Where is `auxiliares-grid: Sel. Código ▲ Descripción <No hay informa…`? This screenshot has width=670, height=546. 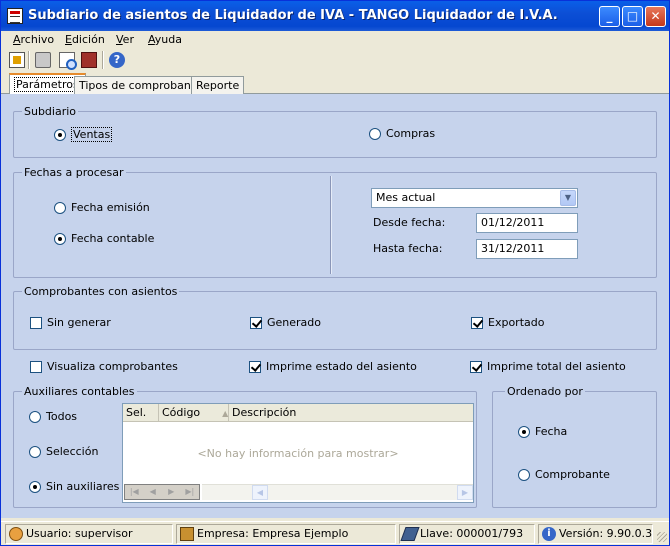
auxiliares-grid: Sel. Código ▲ Descripción <No hay informa… is located at coordinates (298, 453).